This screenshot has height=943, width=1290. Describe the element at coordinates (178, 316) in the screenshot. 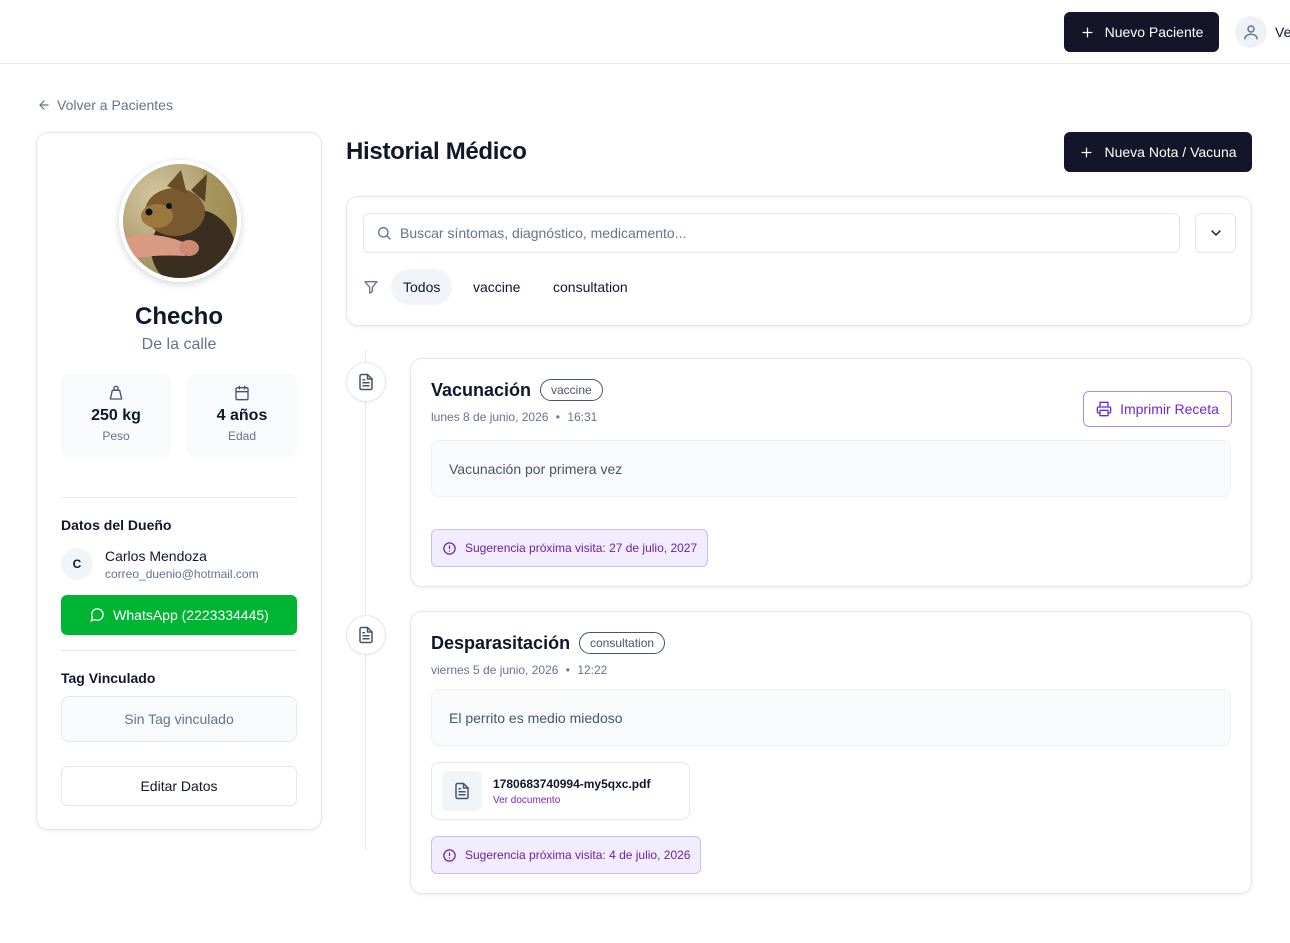

I see `pet-name: Checho` at that location.